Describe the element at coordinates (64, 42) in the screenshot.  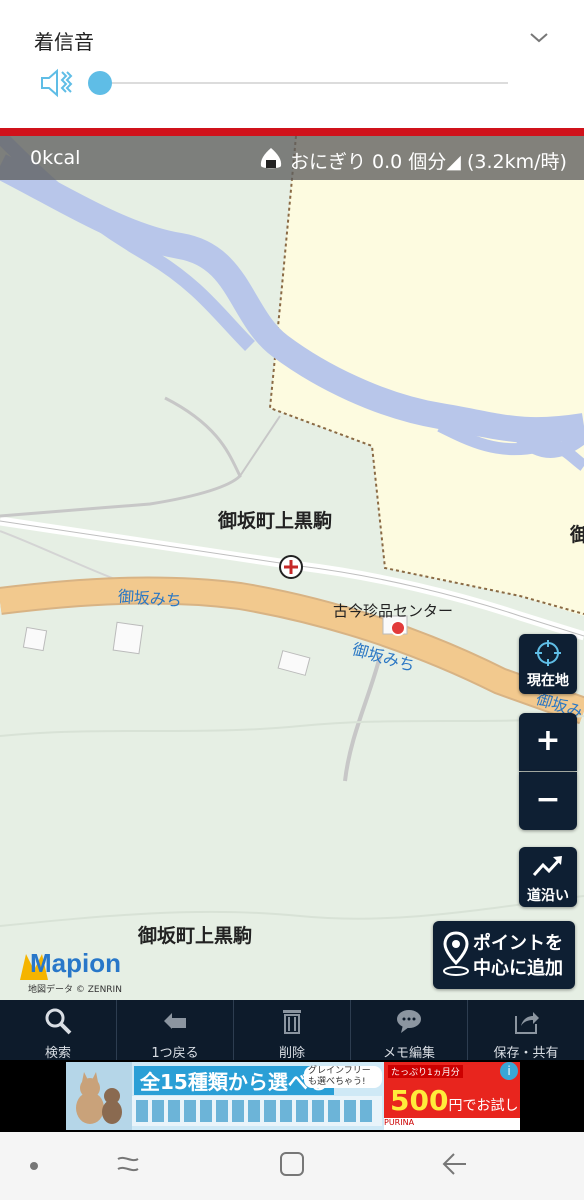
I see `ringtone-label: 着信音` at that location.